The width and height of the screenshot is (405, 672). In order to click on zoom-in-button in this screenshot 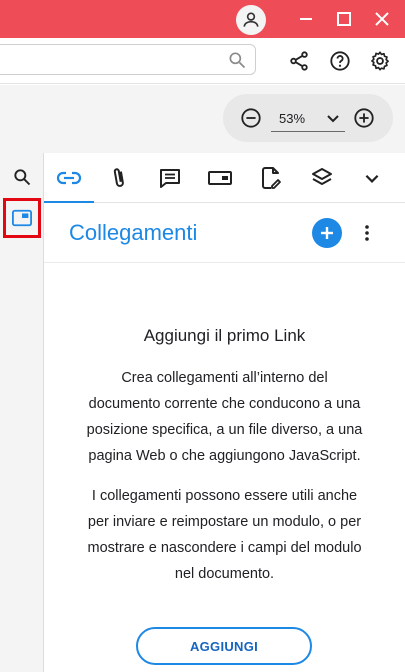, I will do `click(364, 118)`.